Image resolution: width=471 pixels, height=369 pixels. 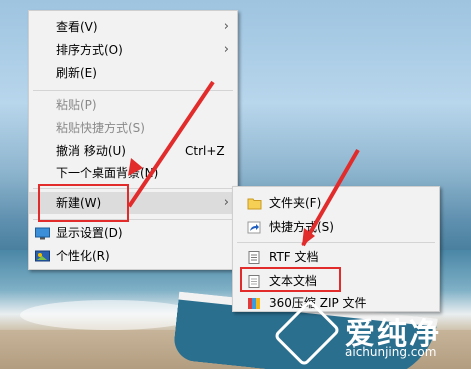 What do you see at coordinates (372, 334) in the screenshot?
I see `watermark-logo: 爱纯净 aichunjing.com` at bounding box center [372, 334].